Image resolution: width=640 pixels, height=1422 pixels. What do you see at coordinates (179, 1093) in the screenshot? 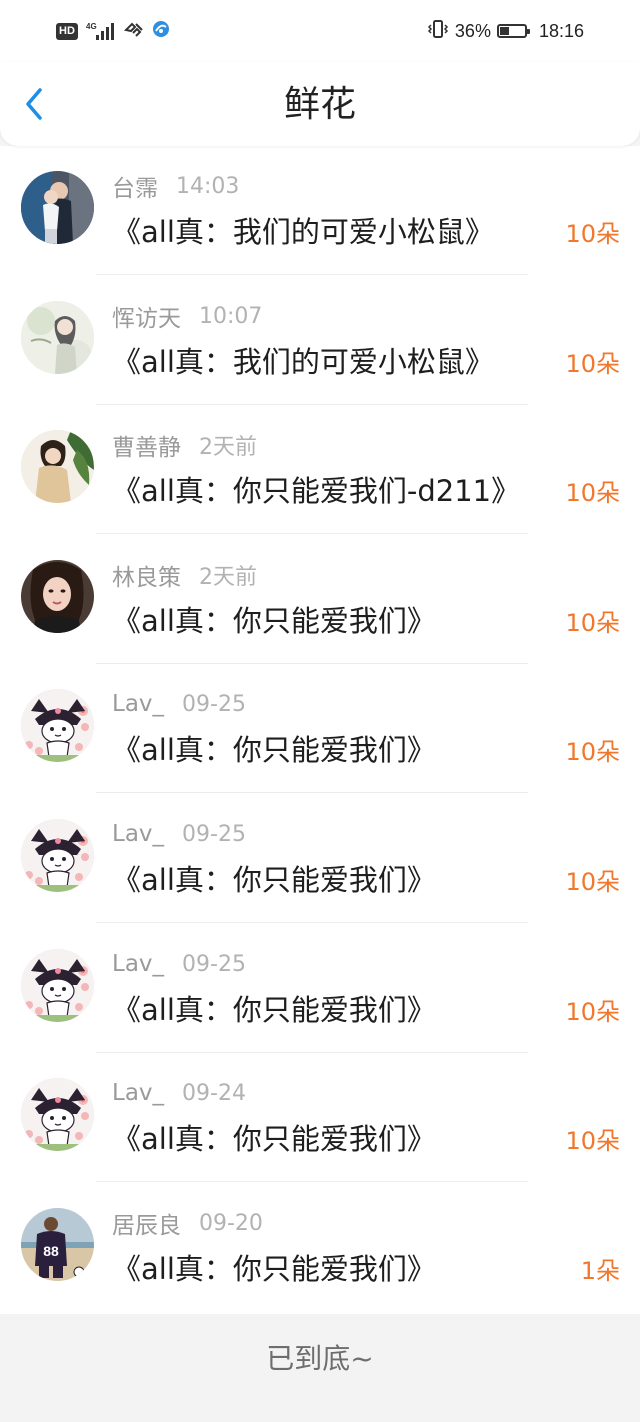
I see `item-meta: Lav_ 09-24` at bounding box center [179, 1093].